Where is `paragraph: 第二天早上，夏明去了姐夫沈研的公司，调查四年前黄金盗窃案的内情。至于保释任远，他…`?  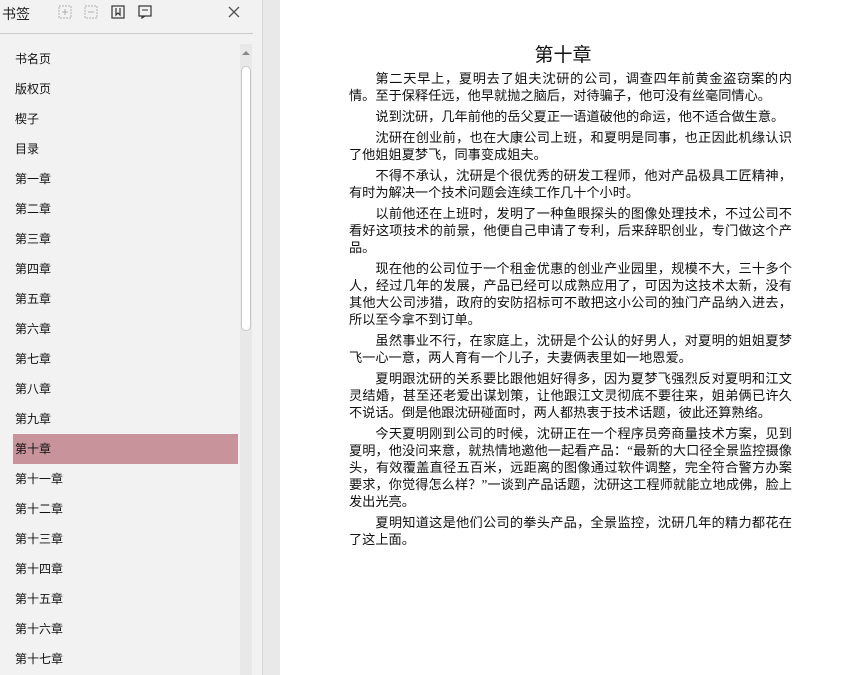
paragraph: 第二天早上，夏明去了姐夫沈研的公司，调查四年前黄金盗窃案的内情。至于保释任远，他… is located at coordinates (570, 87).